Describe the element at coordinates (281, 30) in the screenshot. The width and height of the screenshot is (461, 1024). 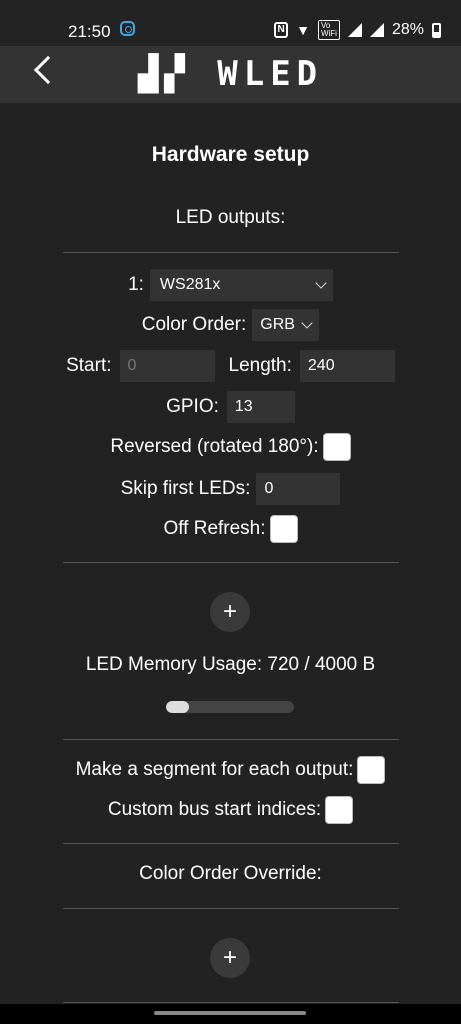
I see `nfc-icon: N` at that location.